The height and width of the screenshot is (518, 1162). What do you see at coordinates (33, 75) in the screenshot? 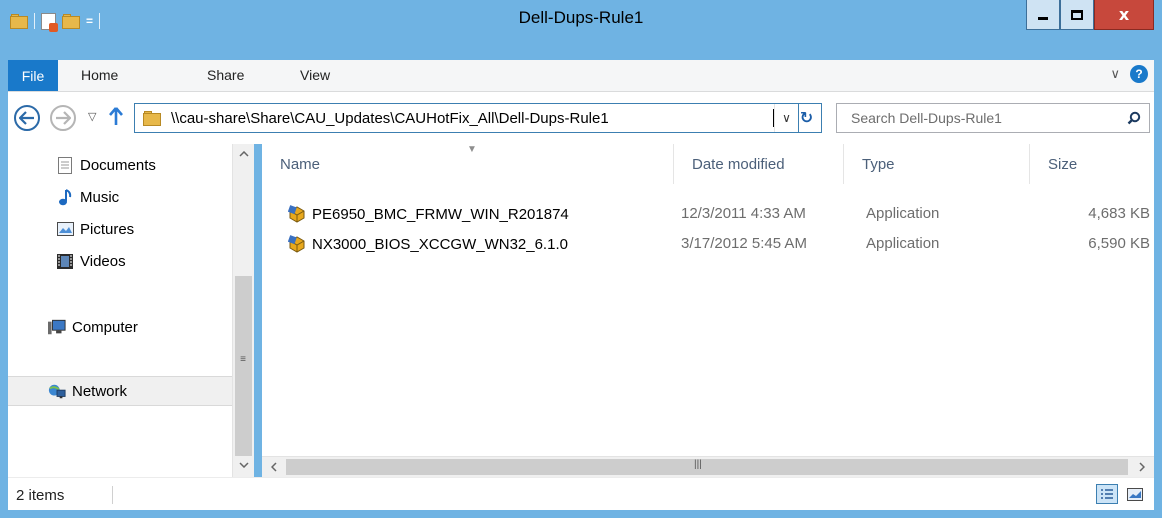
I see `tab-file: File` at bounding box center [33, 75].